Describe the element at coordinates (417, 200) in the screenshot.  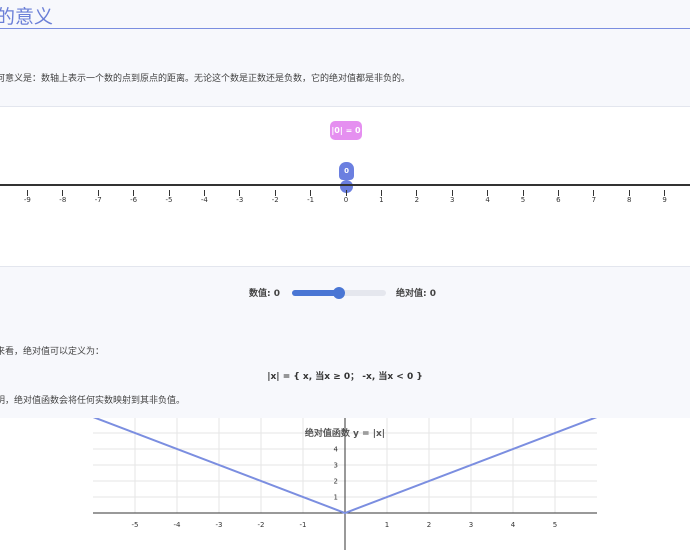
I see `number-line-tick-label: 2` at that location.